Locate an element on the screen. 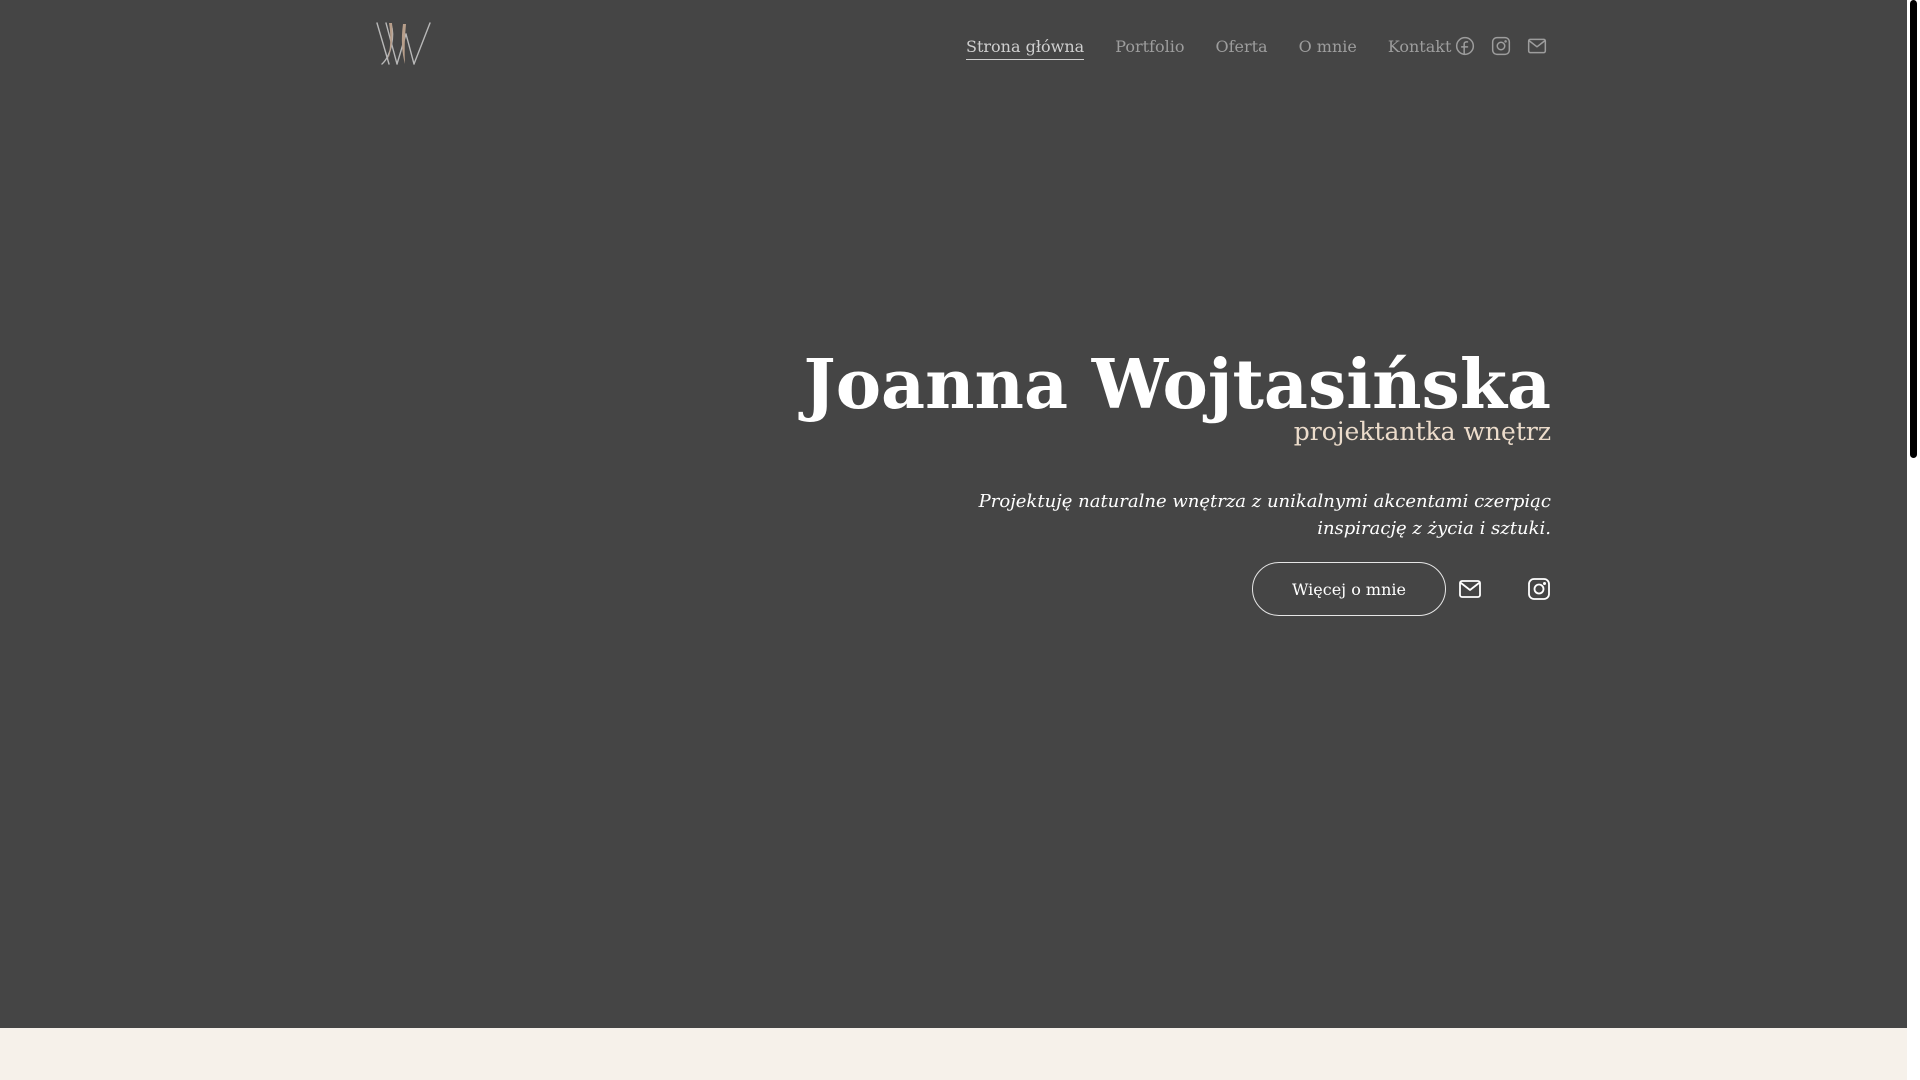  hero-subtitle: projektantka wnętrz is located at coordinates (1422, 431).